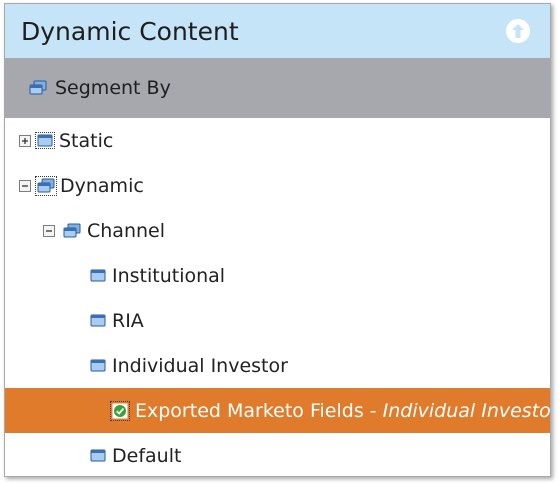 The width and height of the screenshot is (558, 483). I want to click on tree-label: Exported Marketo Fields, so click(249, 410).